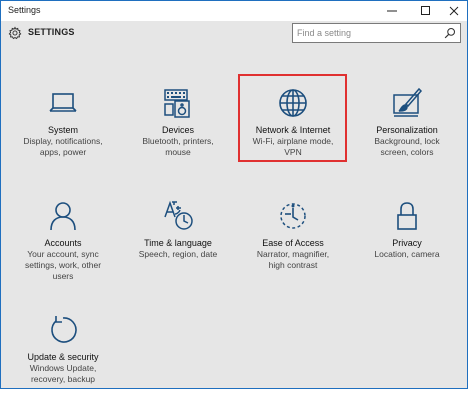 The image size is (468, 402). I want to click on tile-devices: Devices Bluetooth, printers, mouse, so click(178, 130).